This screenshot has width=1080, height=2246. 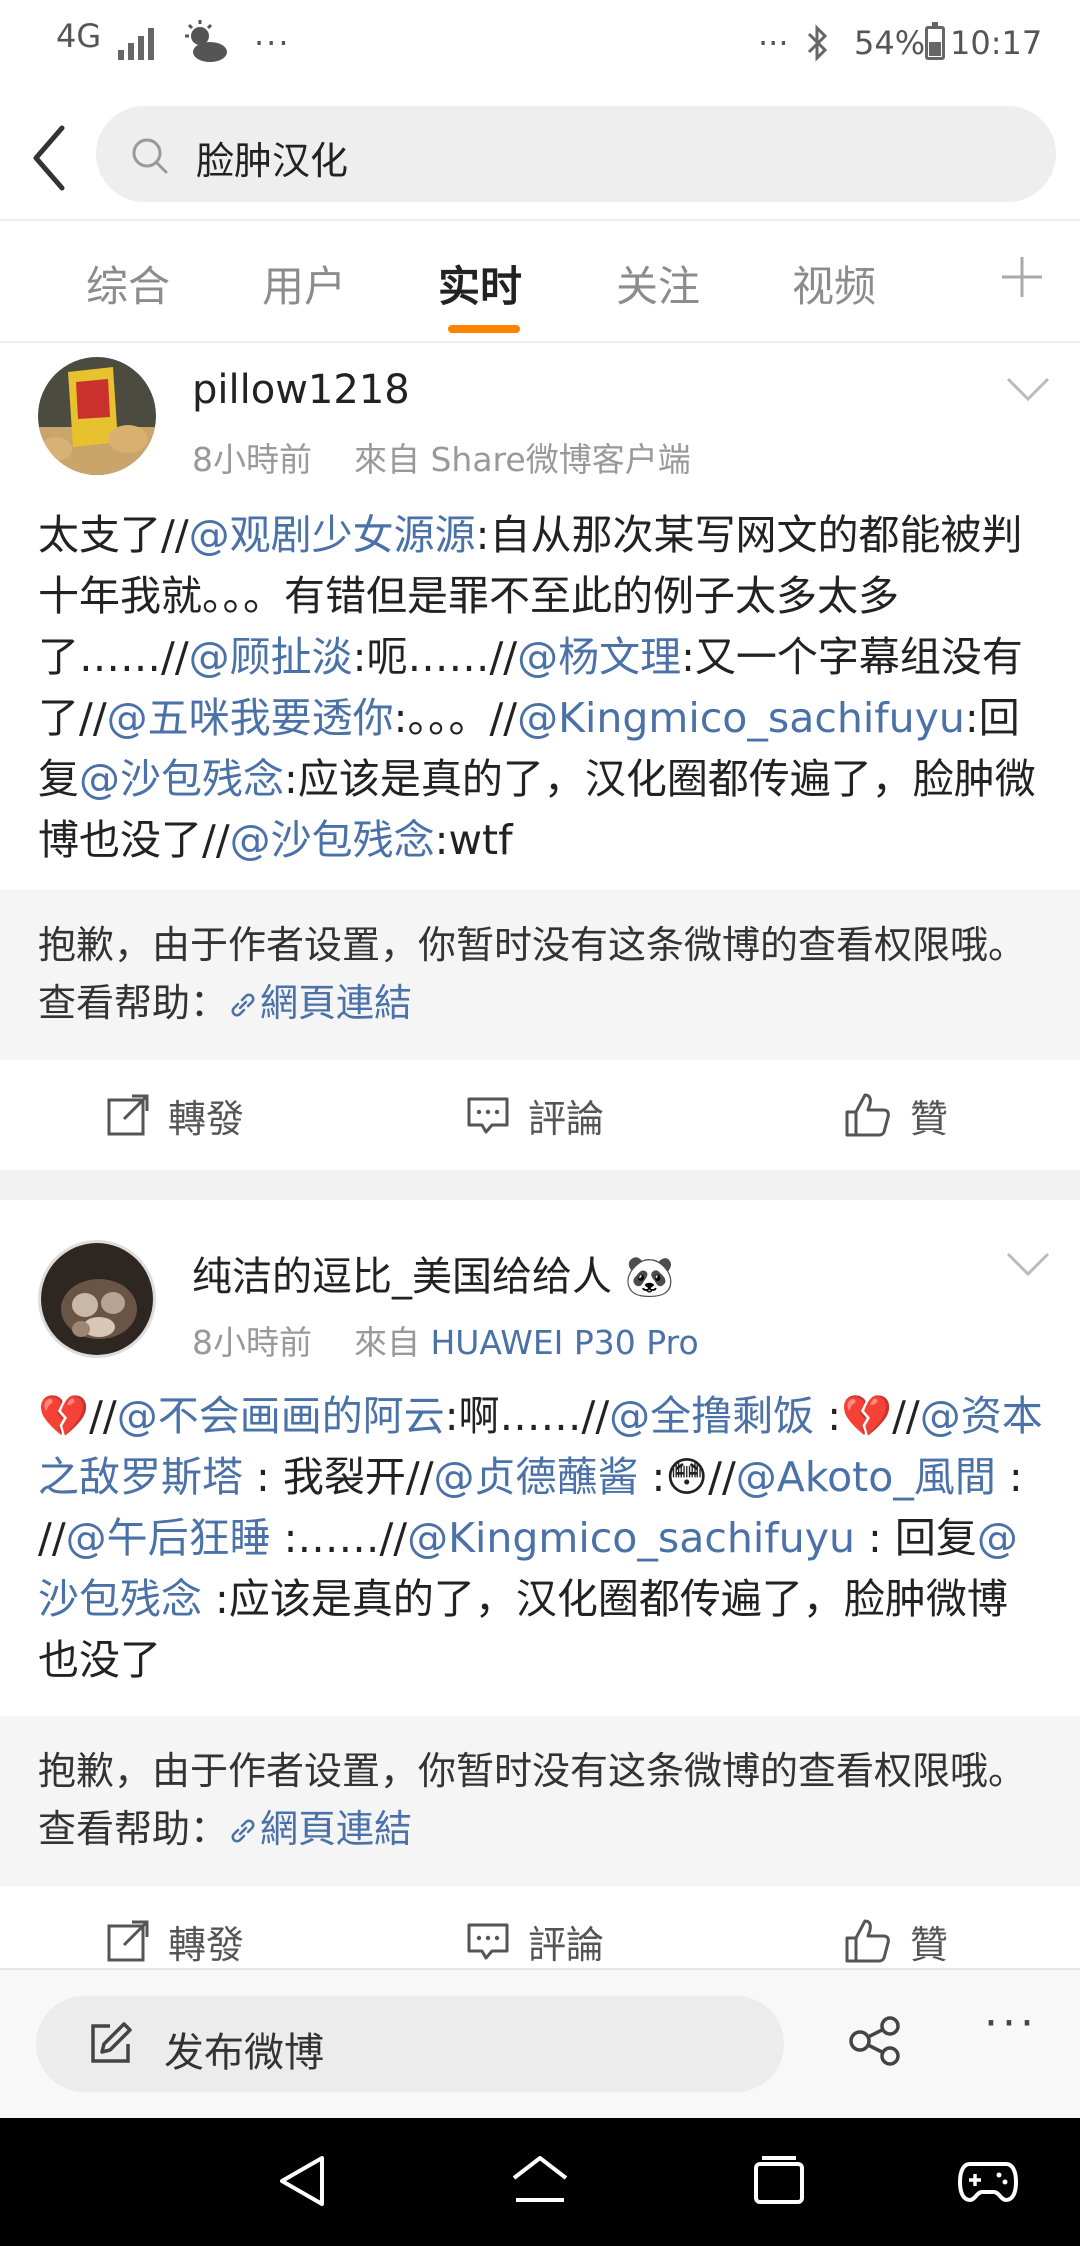 I want to click on comment-icon, so click(x=488, y=1941).